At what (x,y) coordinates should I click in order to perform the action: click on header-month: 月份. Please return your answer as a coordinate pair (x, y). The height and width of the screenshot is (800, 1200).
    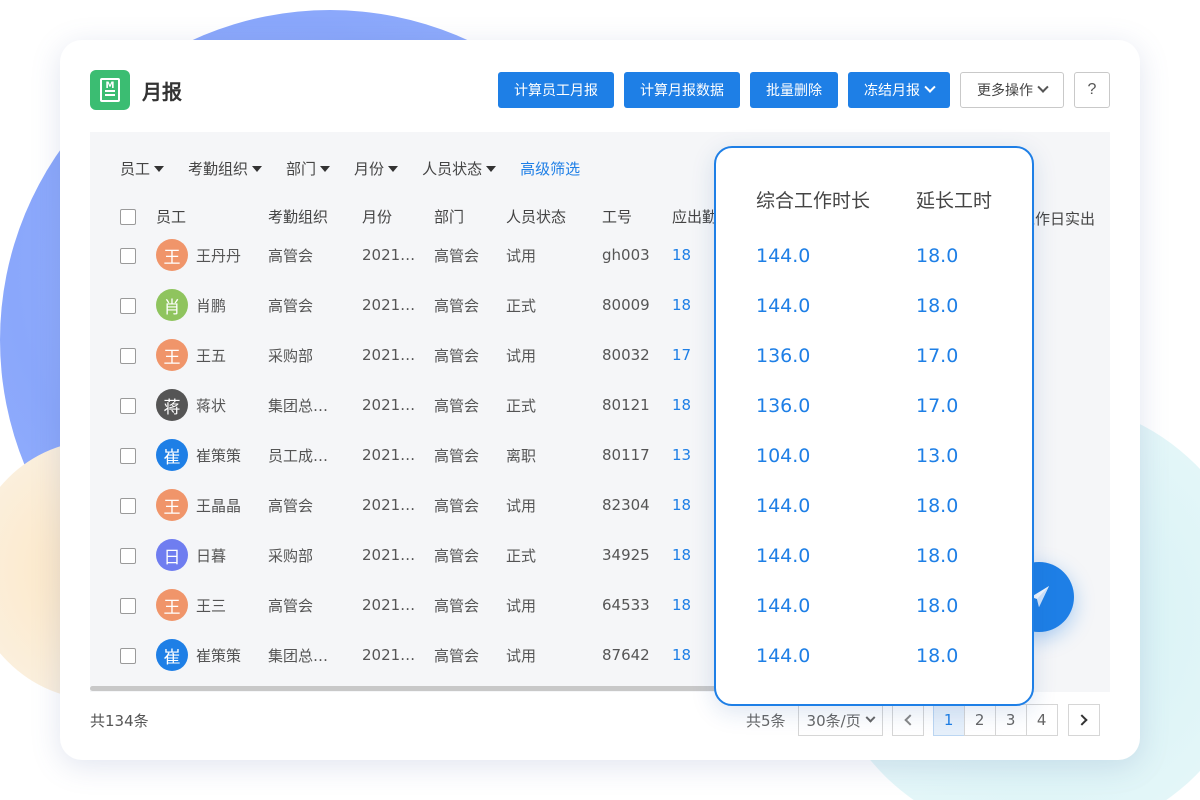
    Looking at the image, I should click on (398, 216).